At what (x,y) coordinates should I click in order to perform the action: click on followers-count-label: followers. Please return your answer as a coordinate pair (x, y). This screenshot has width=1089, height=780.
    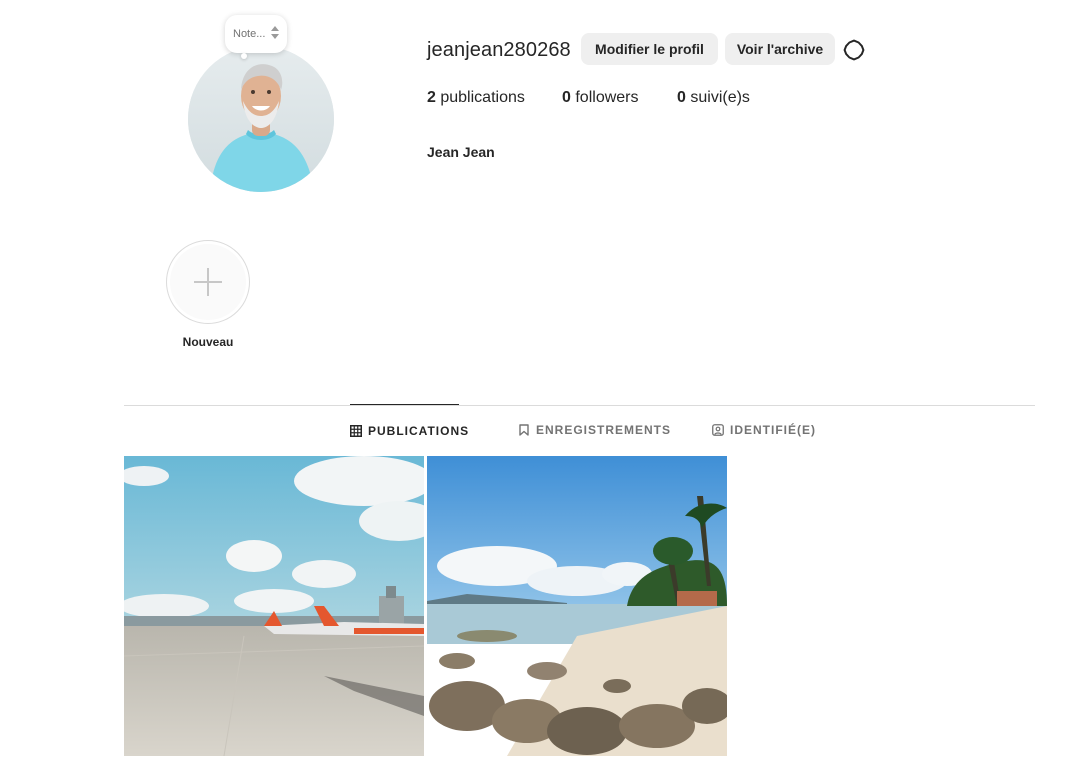
    Looking at the image, I should click on (607, 97).